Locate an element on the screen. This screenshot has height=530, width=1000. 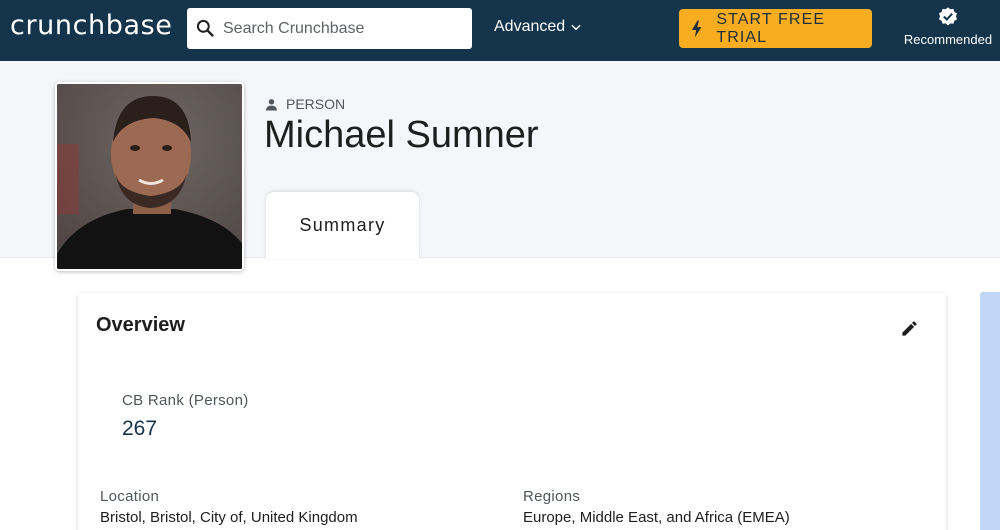
person-icon is located at coordinates (271, 104).